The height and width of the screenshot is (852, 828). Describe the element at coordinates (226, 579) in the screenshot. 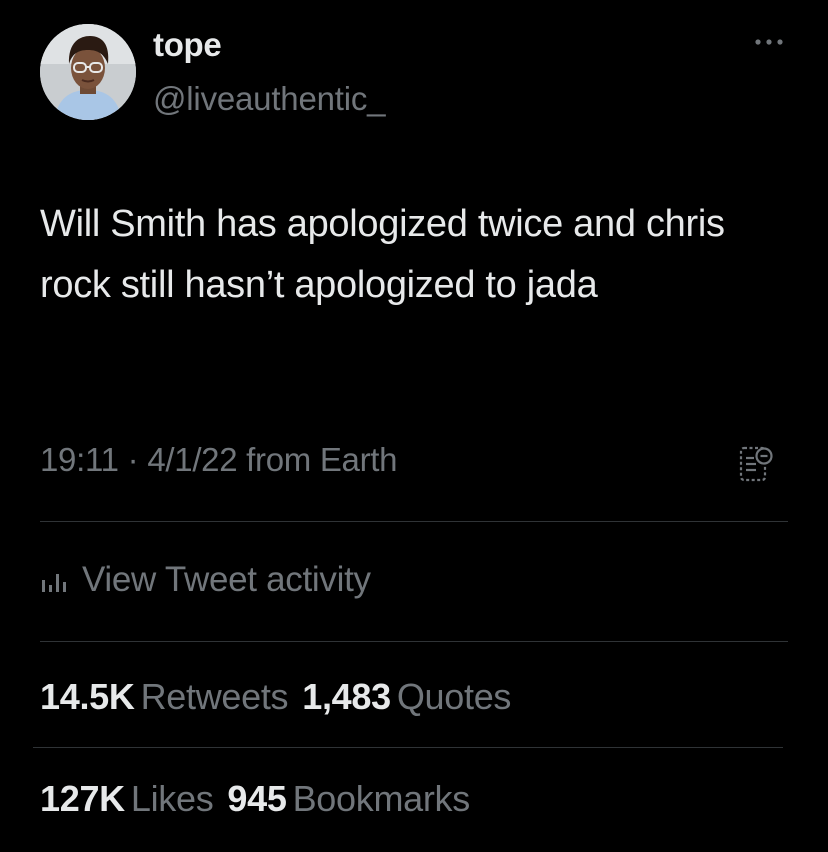

I see `view-tweet-activity-label: View Tweet activity` at that location.